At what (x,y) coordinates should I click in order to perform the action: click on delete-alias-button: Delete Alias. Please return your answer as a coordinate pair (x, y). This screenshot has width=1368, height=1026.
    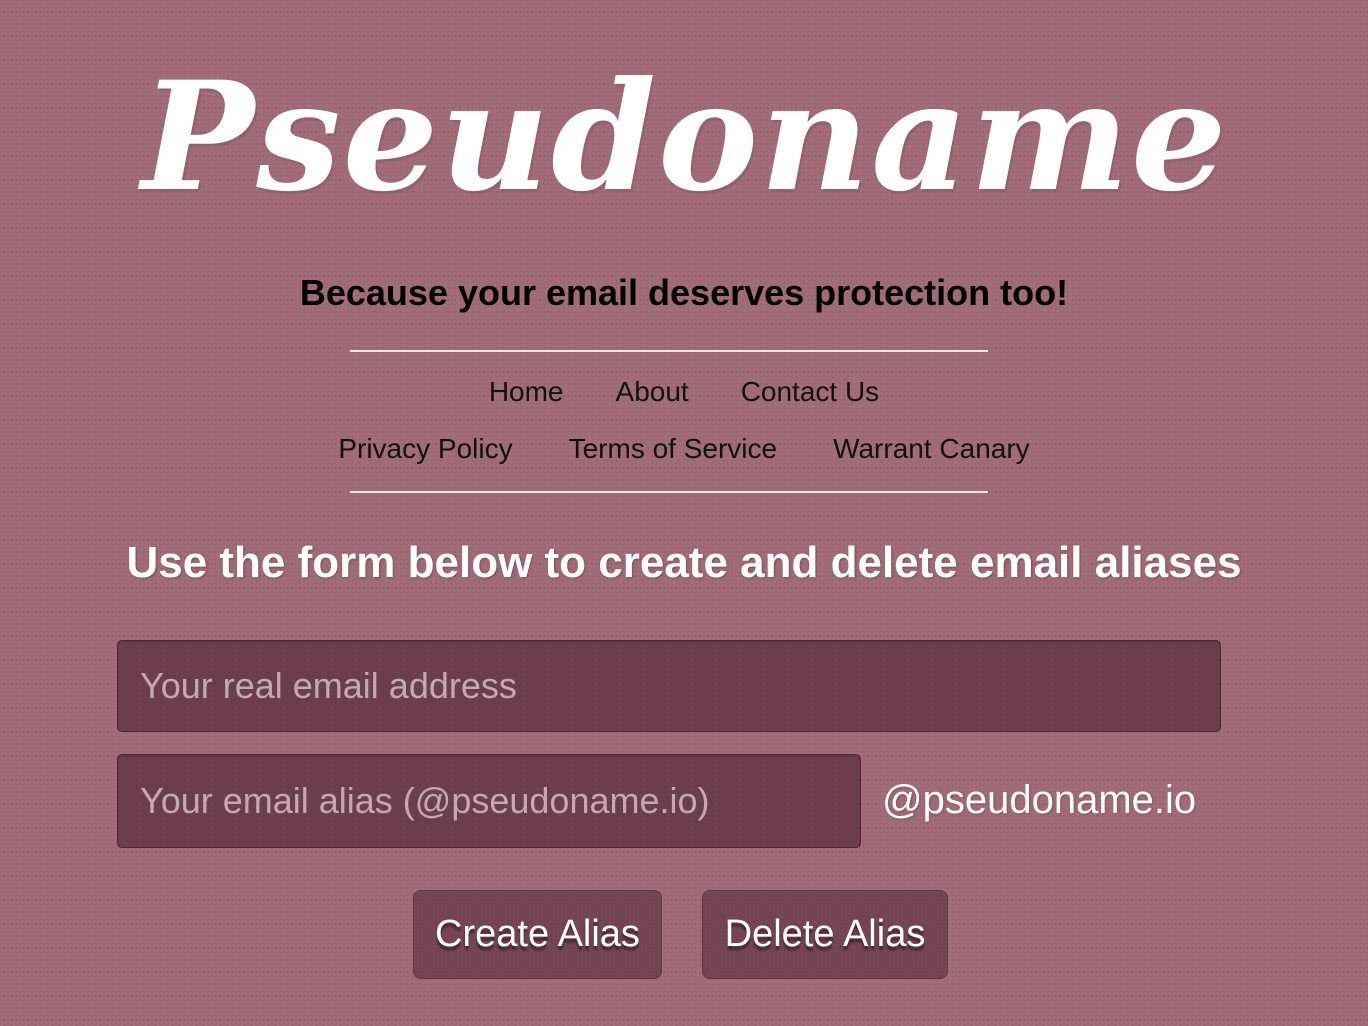
    Looking at the image, I should click on (825, 934).